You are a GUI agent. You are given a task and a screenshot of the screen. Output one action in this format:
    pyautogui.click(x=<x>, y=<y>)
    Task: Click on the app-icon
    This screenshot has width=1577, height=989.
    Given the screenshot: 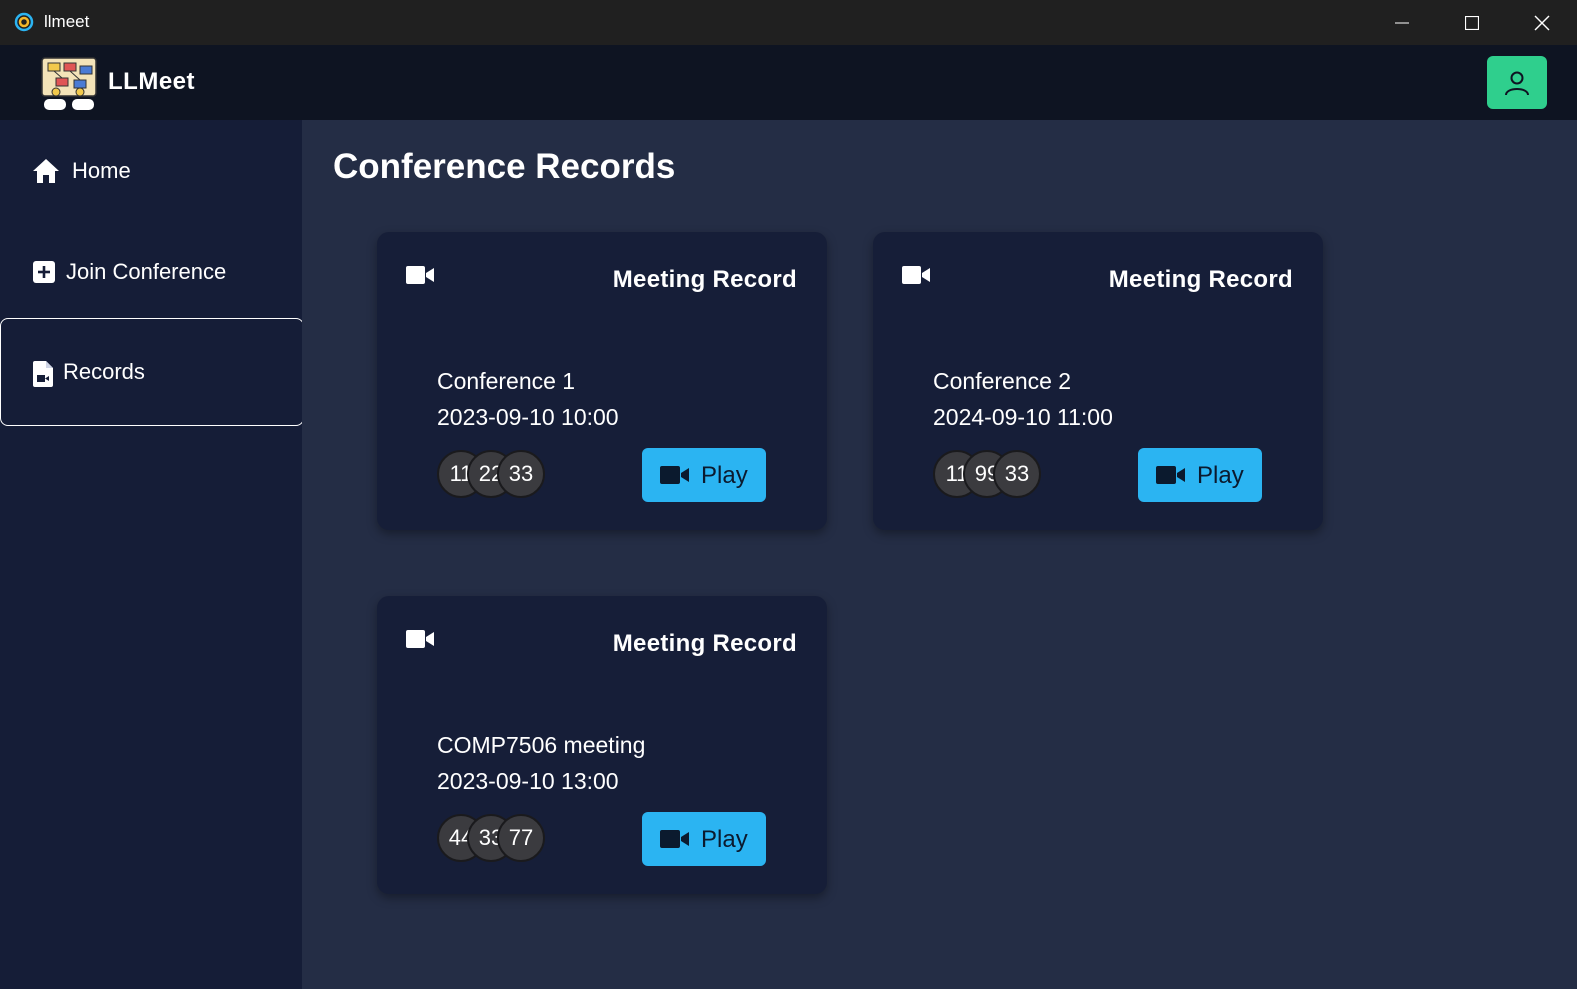 What is the action you would take?
    pyautogui.click(x=24, y=22)
    